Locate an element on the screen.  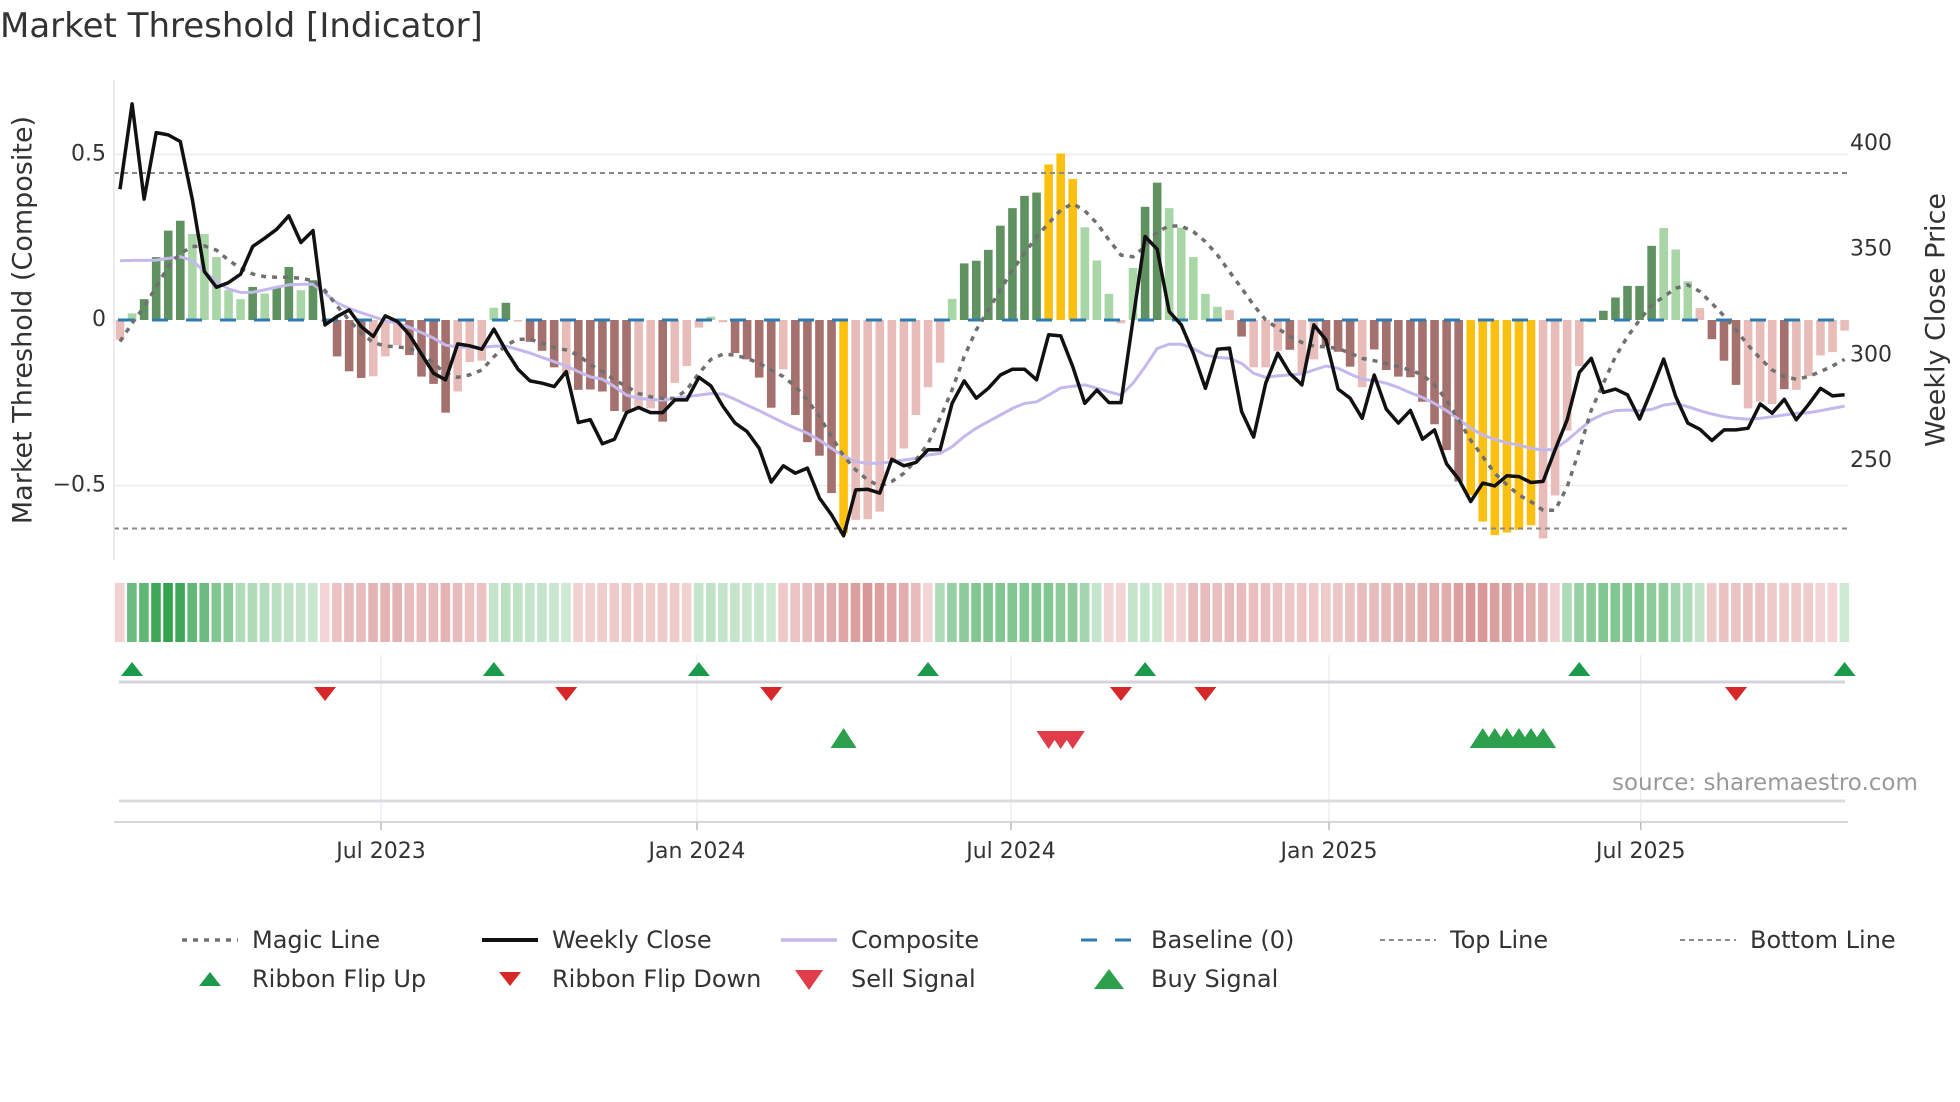
legend-item: Top Line is located at coordinates (1463, 940).